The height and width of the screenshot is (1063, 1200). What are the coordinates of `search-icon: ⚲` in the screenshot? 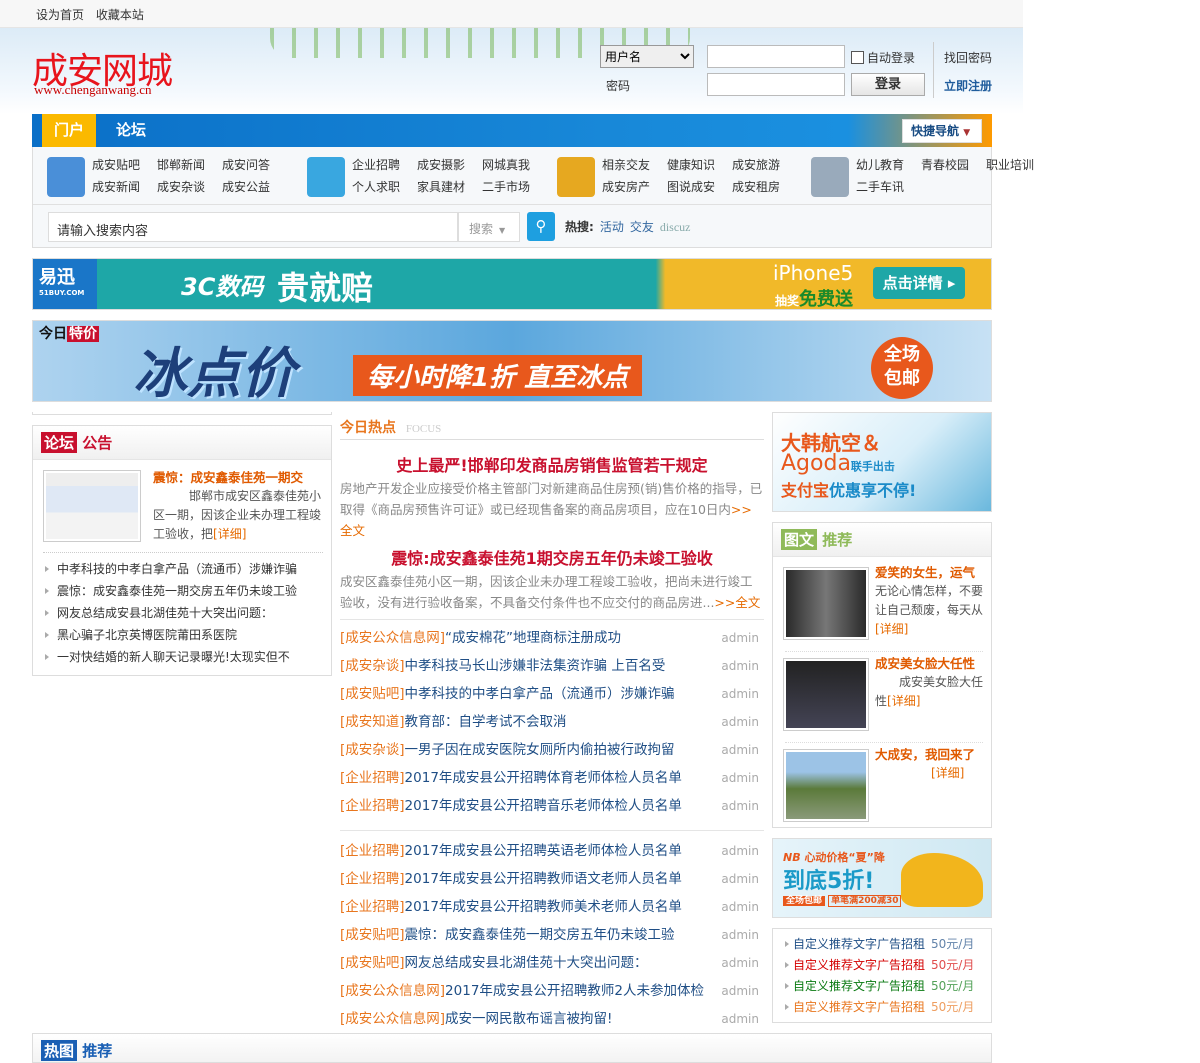 It's located at (541, 226).